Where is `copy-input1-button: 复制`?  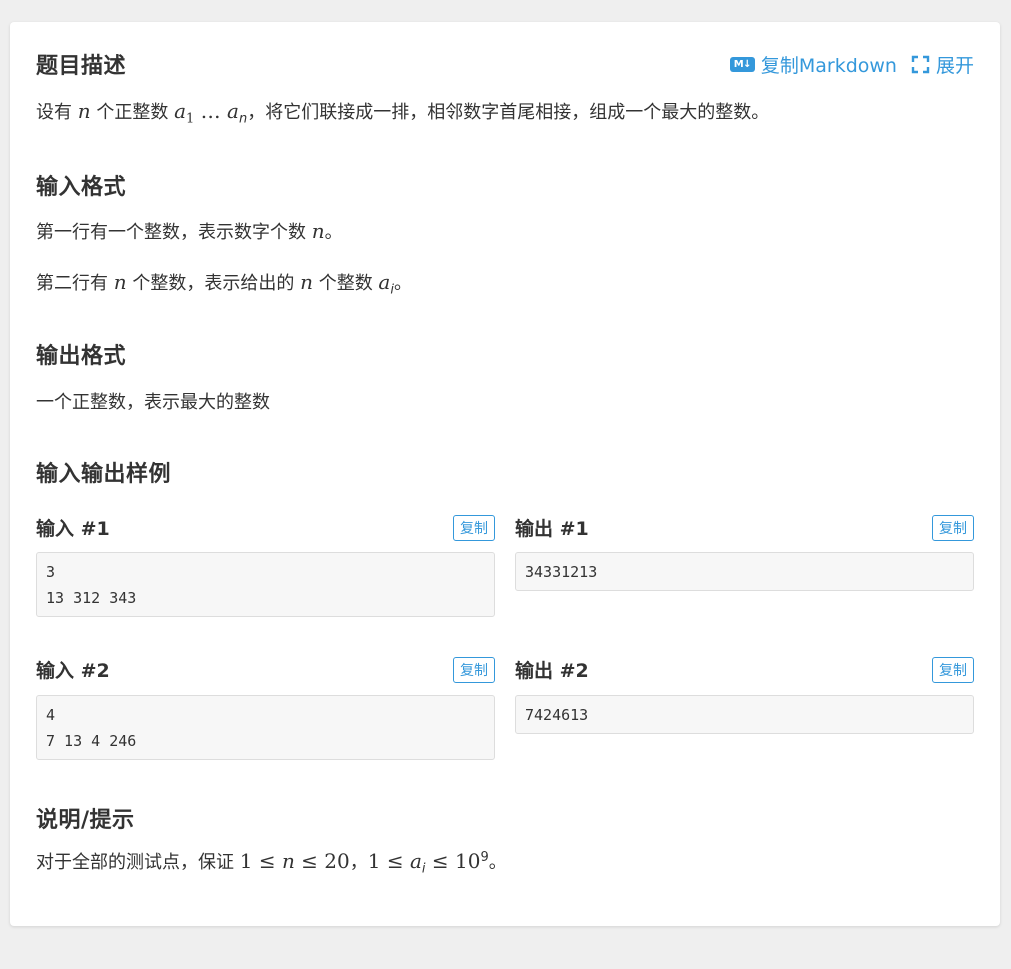 copy-input1-button: 复制 is located at coordinates (474, 527).